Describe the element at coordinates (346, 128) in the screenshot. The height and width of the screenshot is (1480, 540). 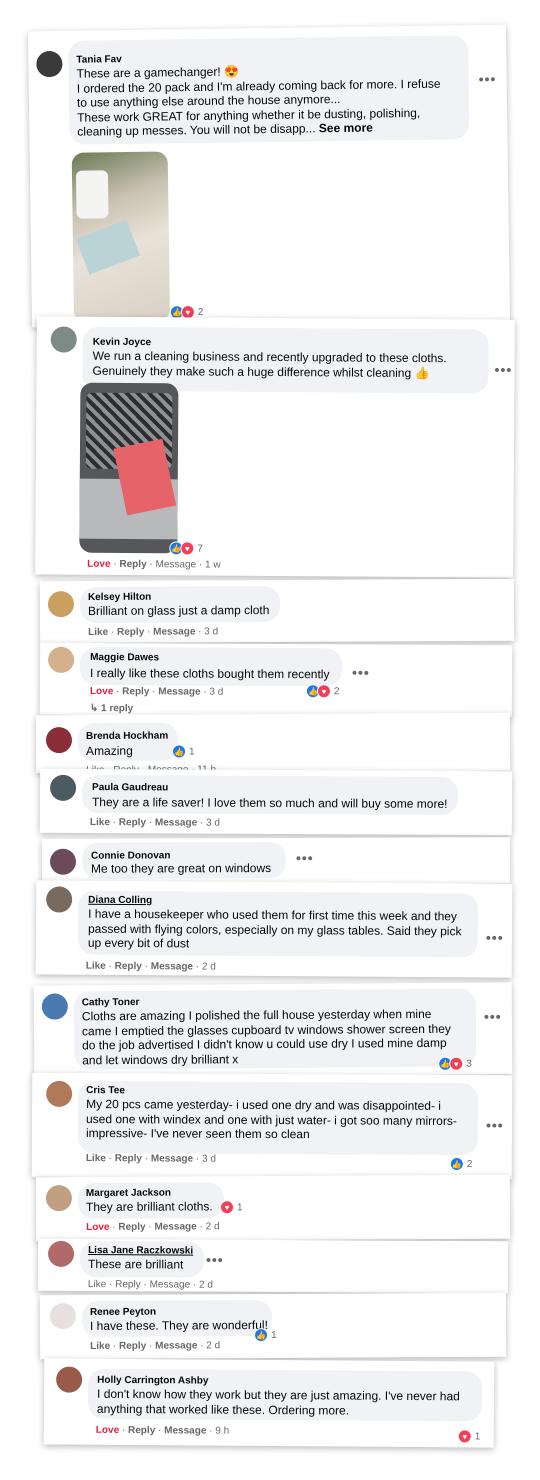
I see `see-more-link: See more` at that location.